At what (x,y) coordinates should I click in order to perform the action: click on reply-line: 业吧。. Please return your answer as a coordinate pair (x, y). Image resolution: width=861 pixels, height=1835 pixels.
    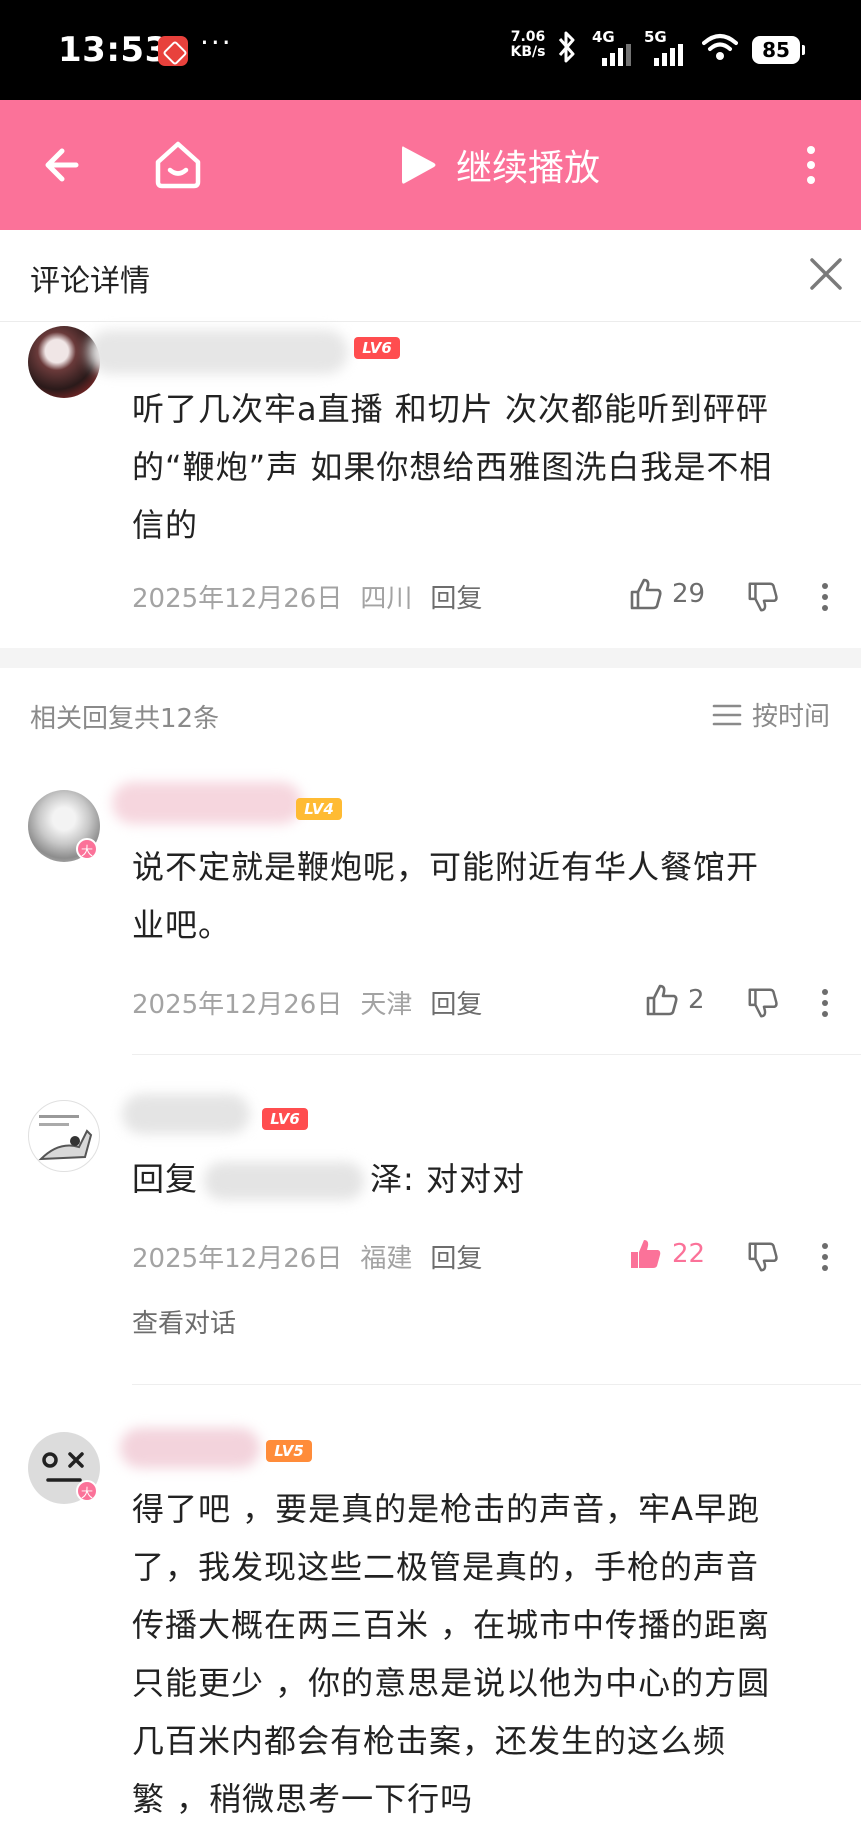
    Looking at the image, I should click on (182, 925).